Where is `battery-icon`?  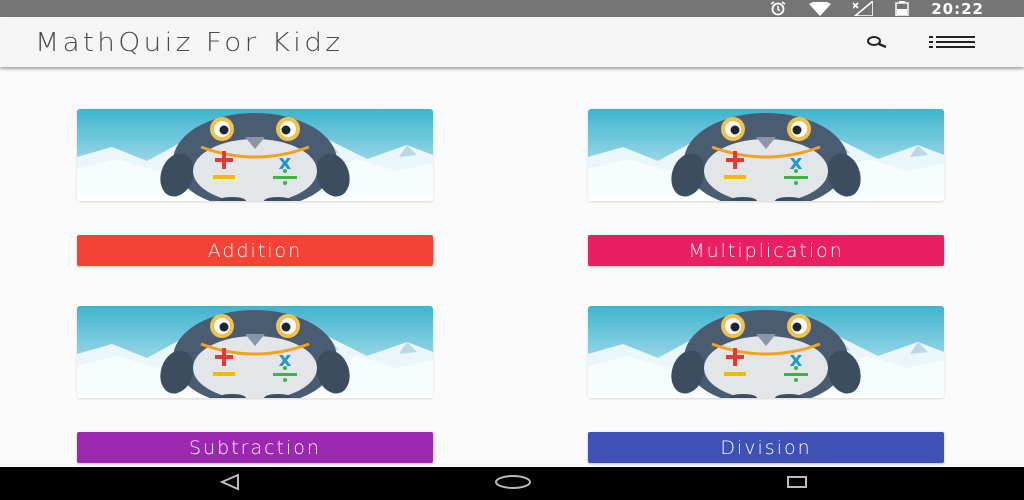 battery-icon is located at coordinates (902, 8).